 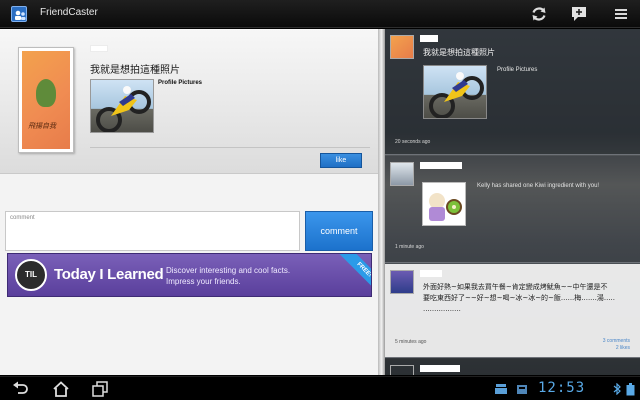 I want to click on home-button, so click(x=61, y=389).